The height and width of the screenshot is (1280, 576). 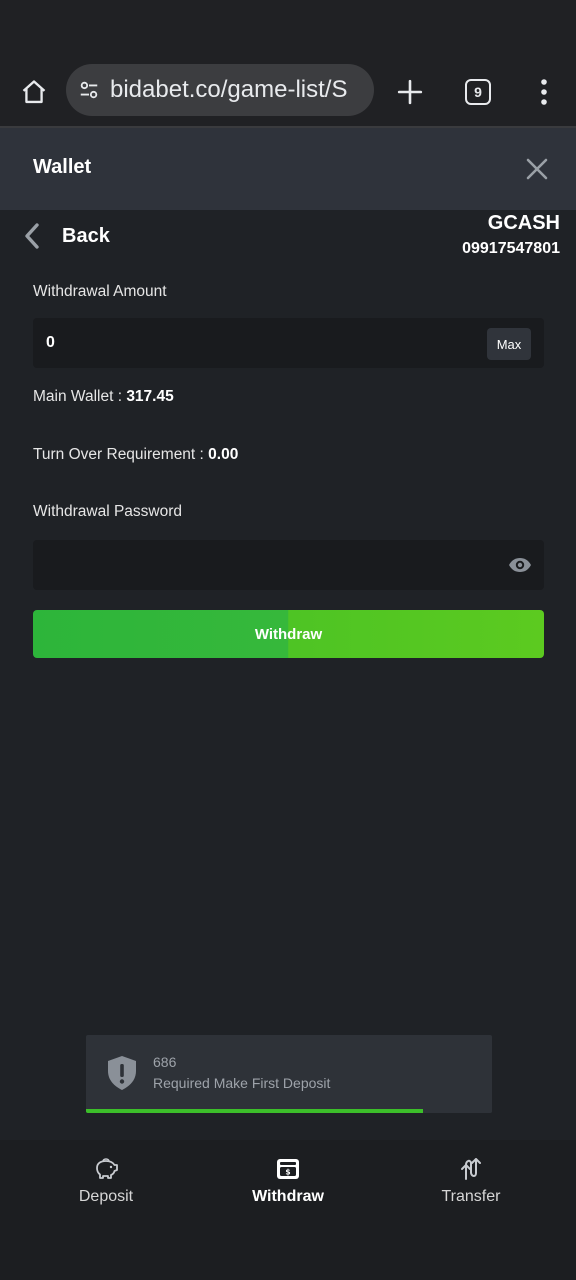 I want to click on toast-progress-track, so click(x=289, y=1111).